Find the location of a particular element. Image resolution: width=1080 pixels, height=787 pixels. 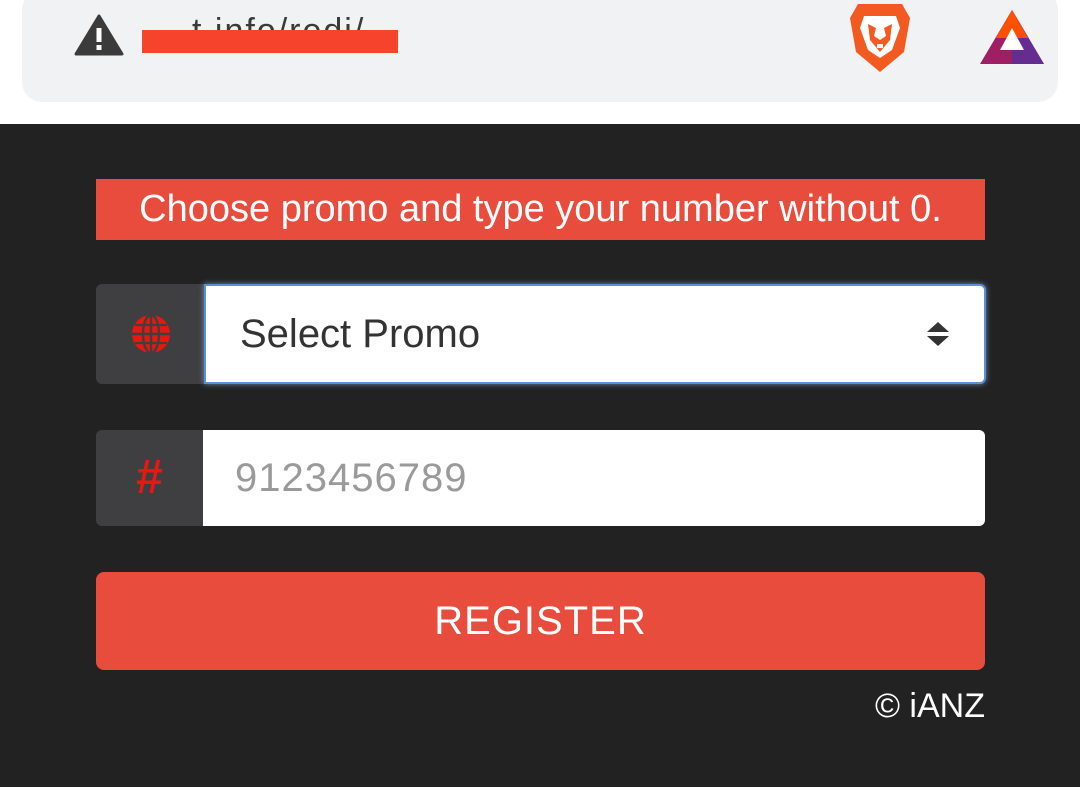

brave-lion-icon is located at coordinates (880, 37).